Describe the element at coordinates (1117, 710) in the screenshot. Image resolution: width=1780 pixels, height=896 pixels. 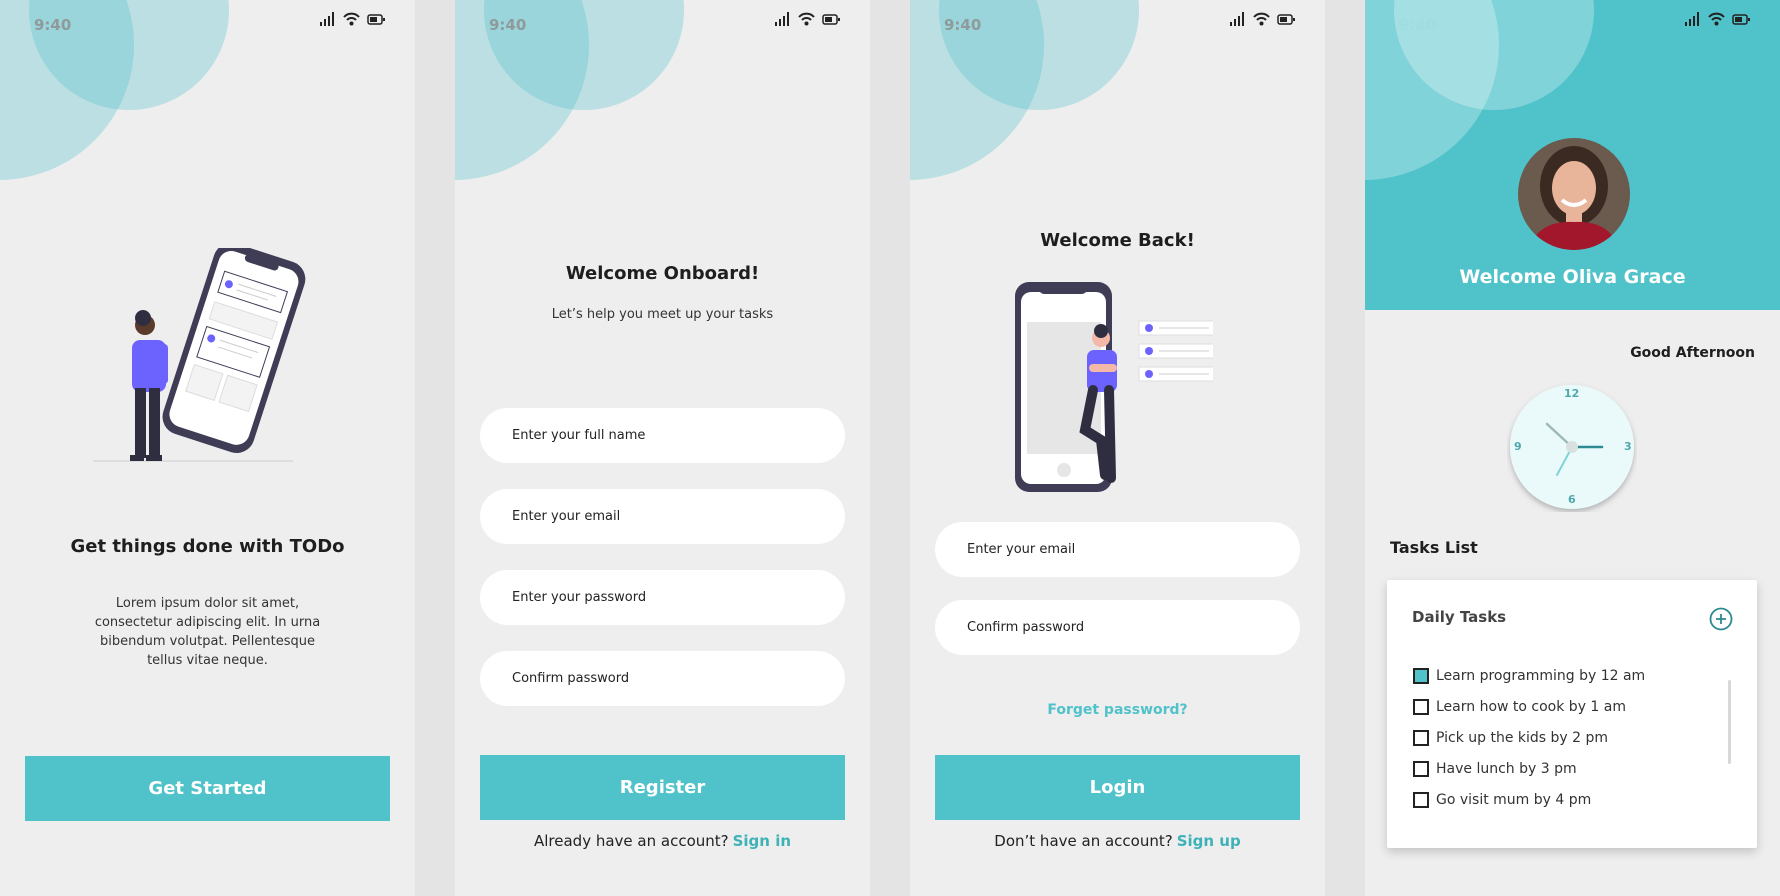
I see `forget-password-link: Forget password?` at that location.